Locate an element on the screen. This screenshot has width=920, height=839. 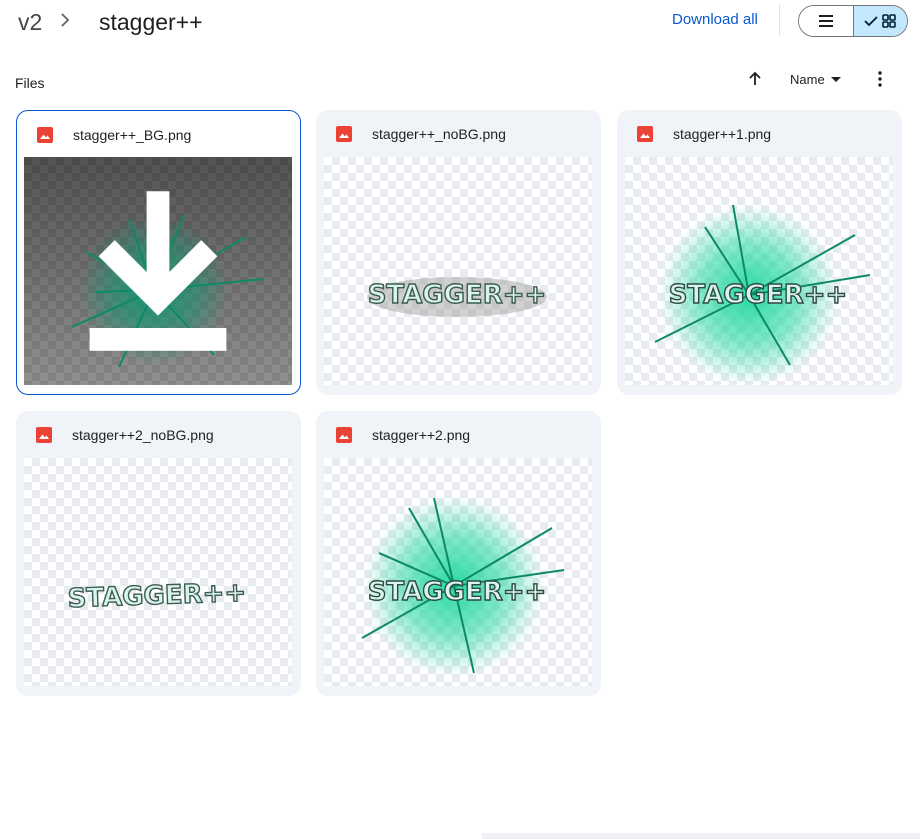
divider is located at coordinates (779, 20).